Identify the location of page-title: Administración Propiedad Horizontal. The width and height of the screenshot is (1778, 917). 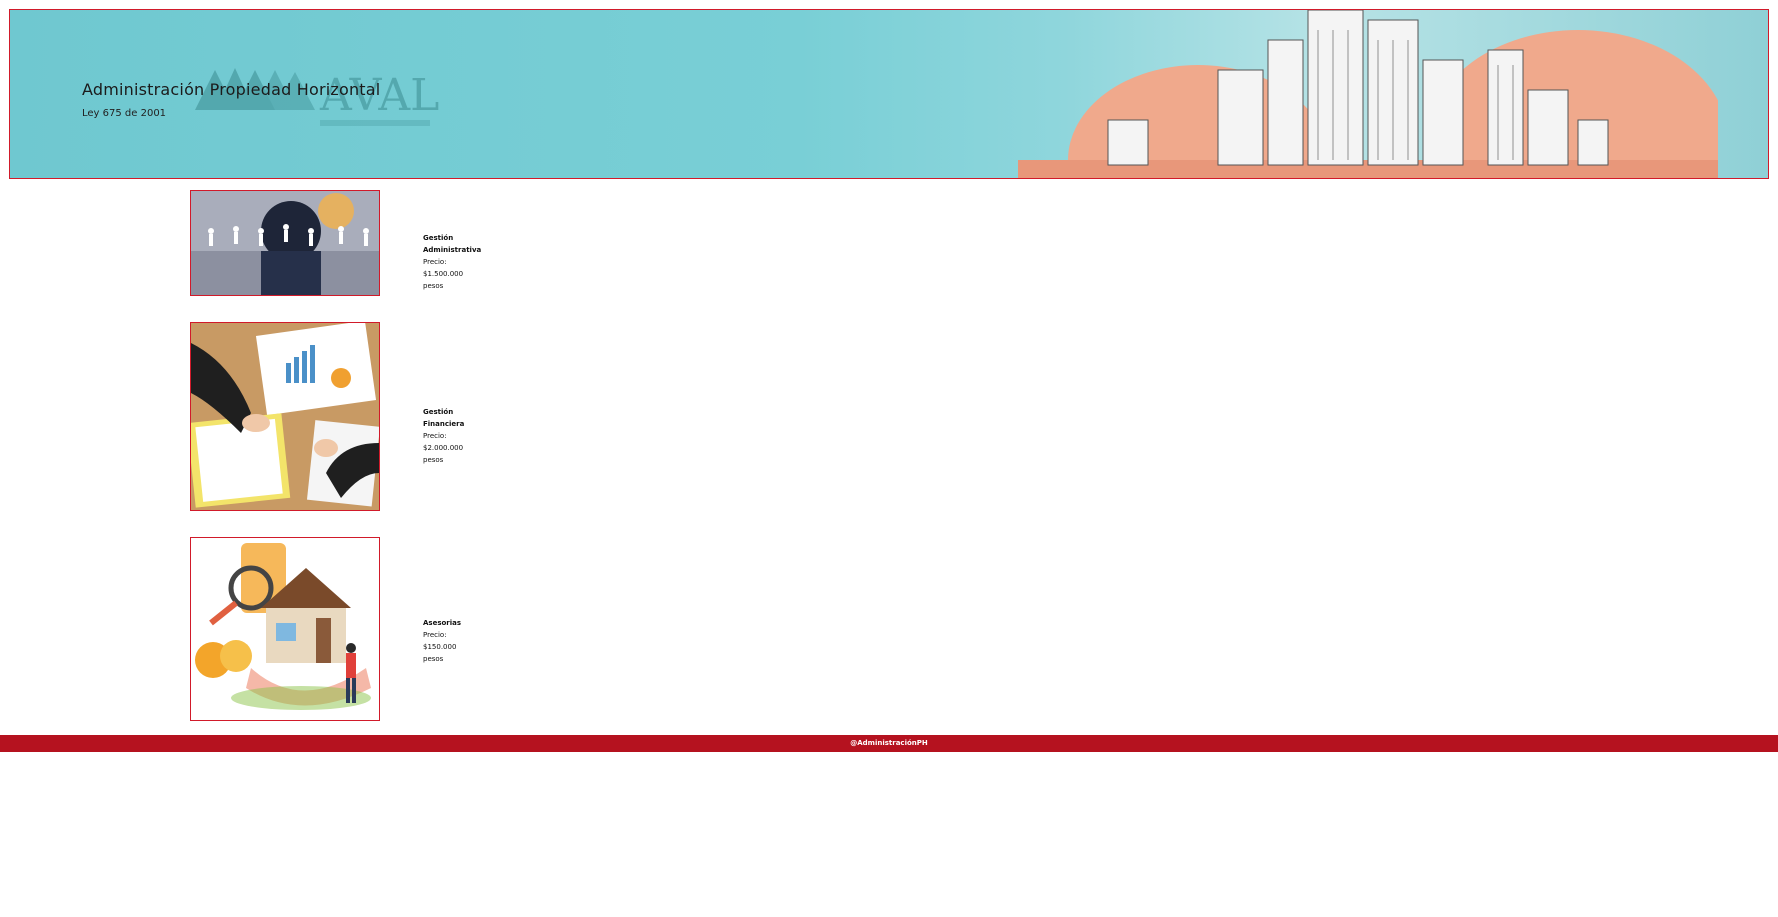
(231, 89).